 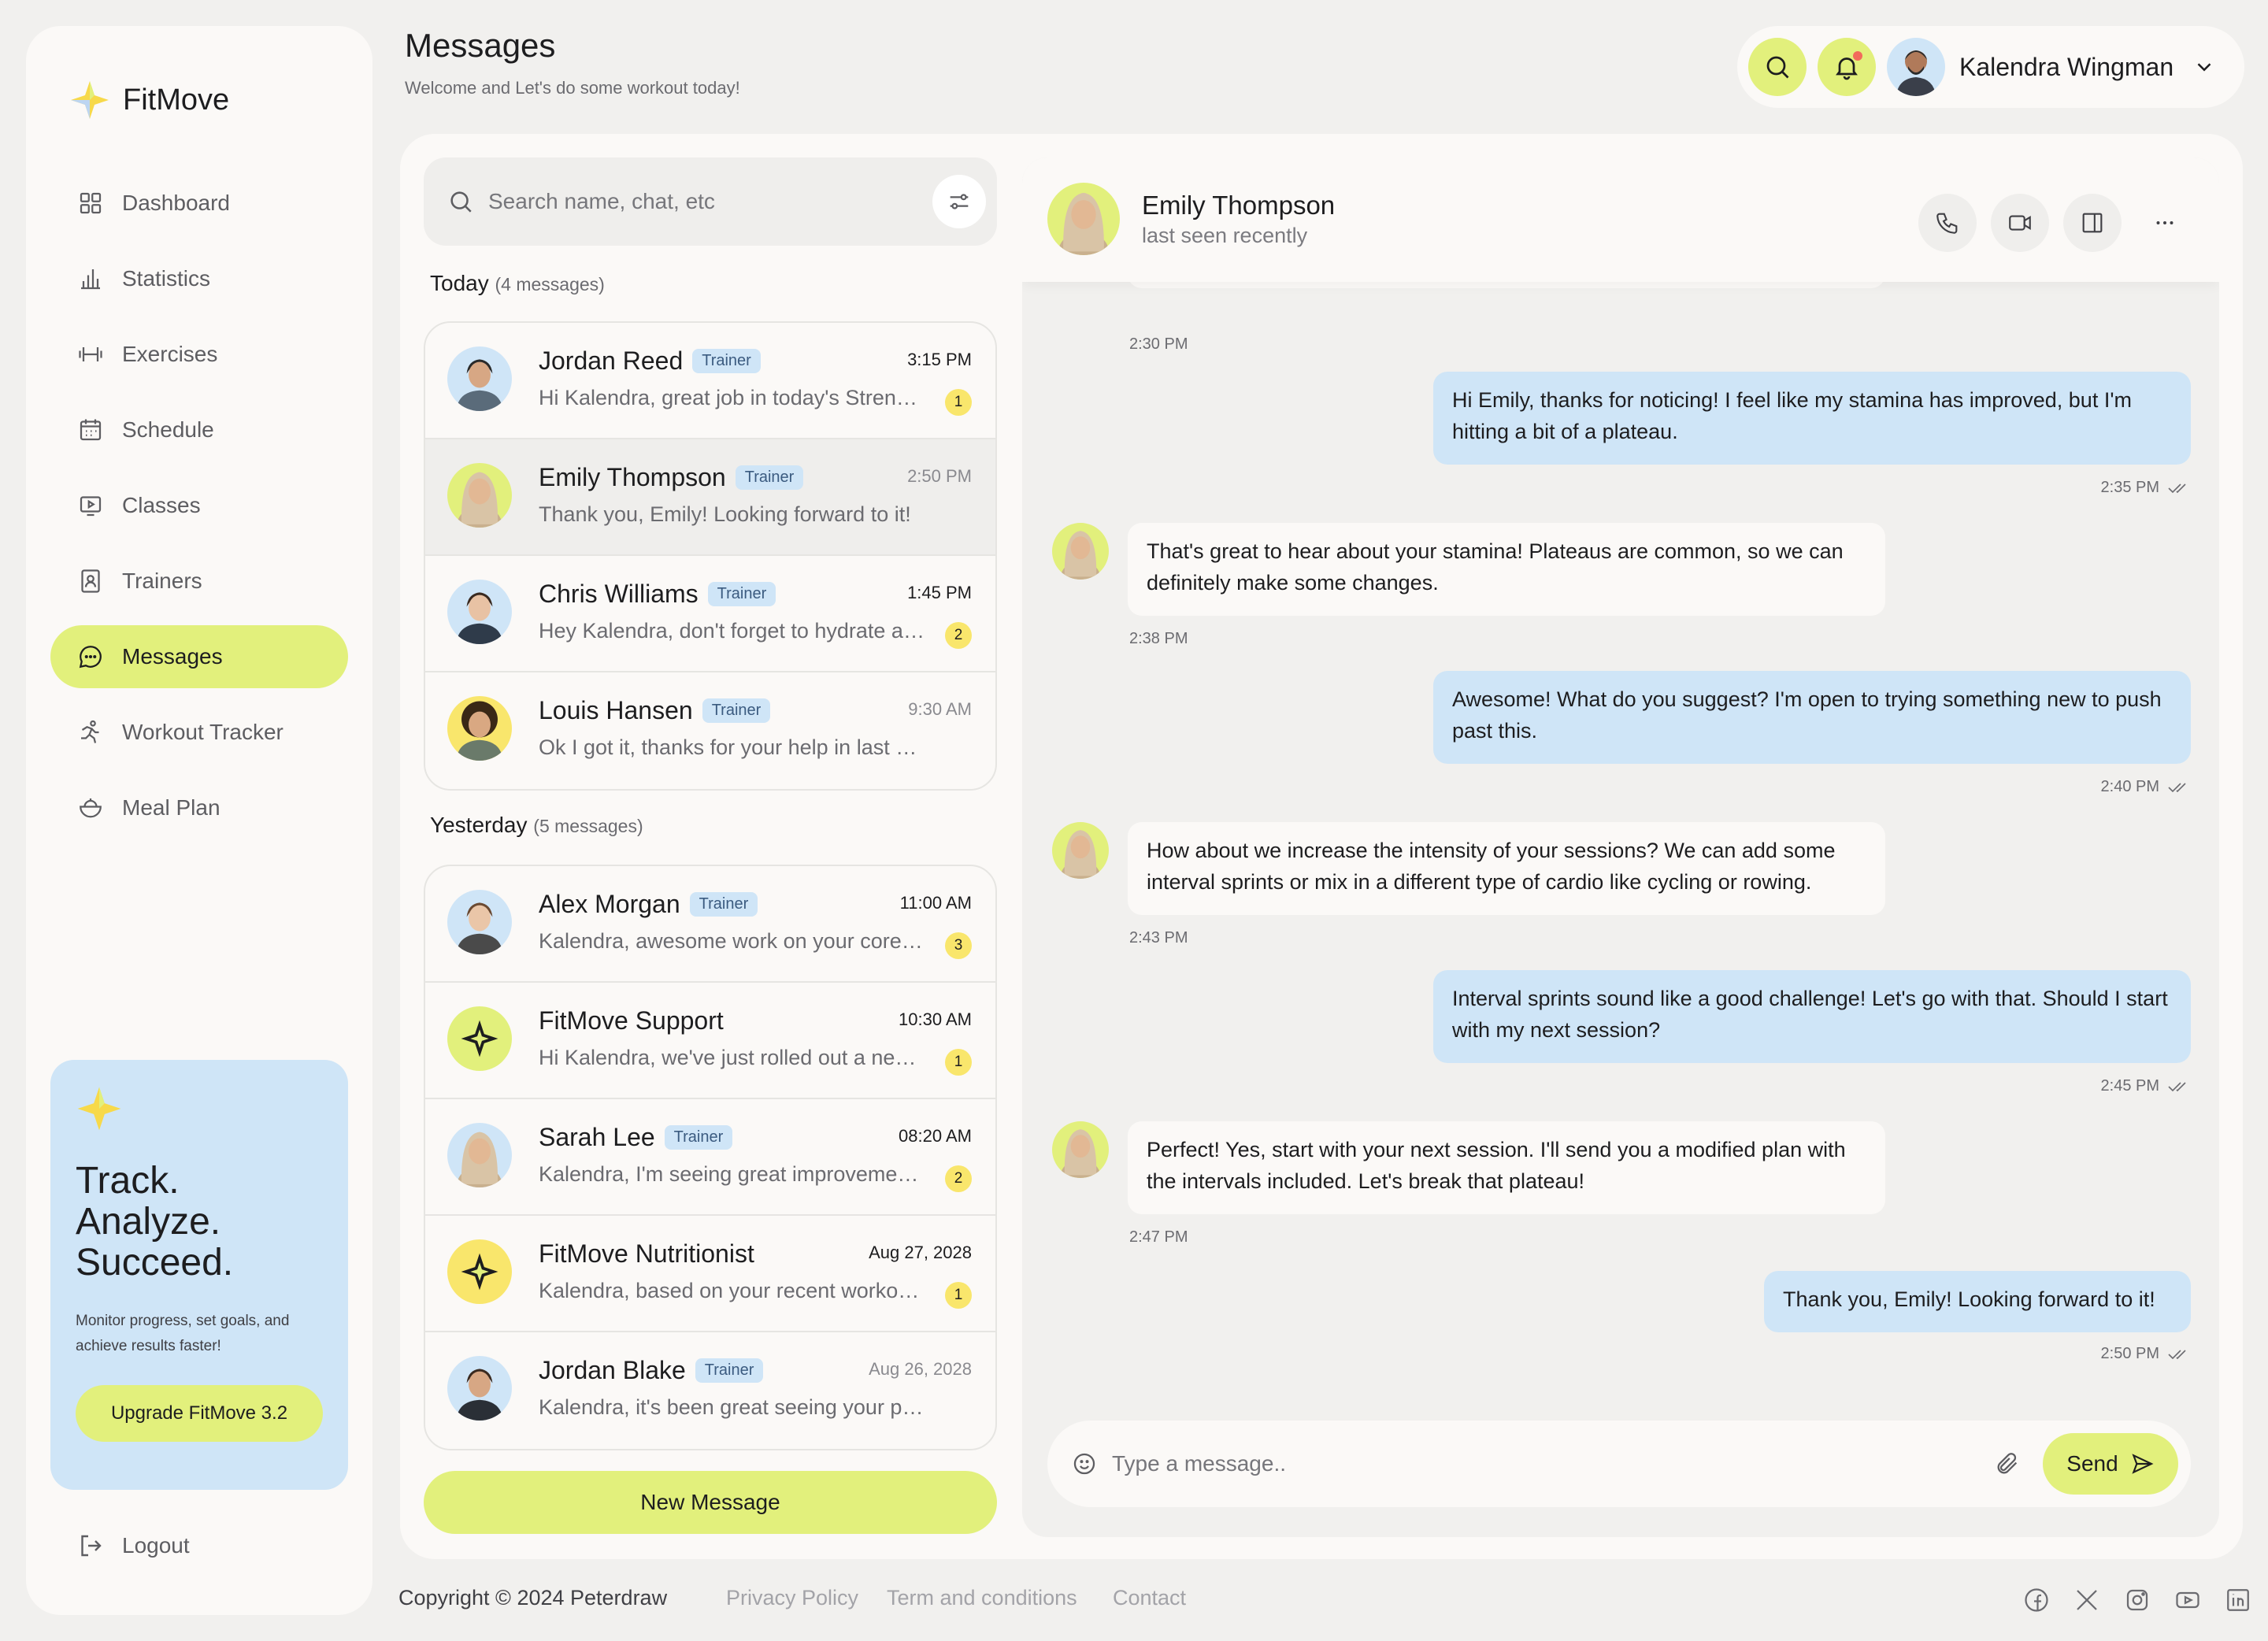 I want to click on instagram-icon, so click(x=2137, y=1600).